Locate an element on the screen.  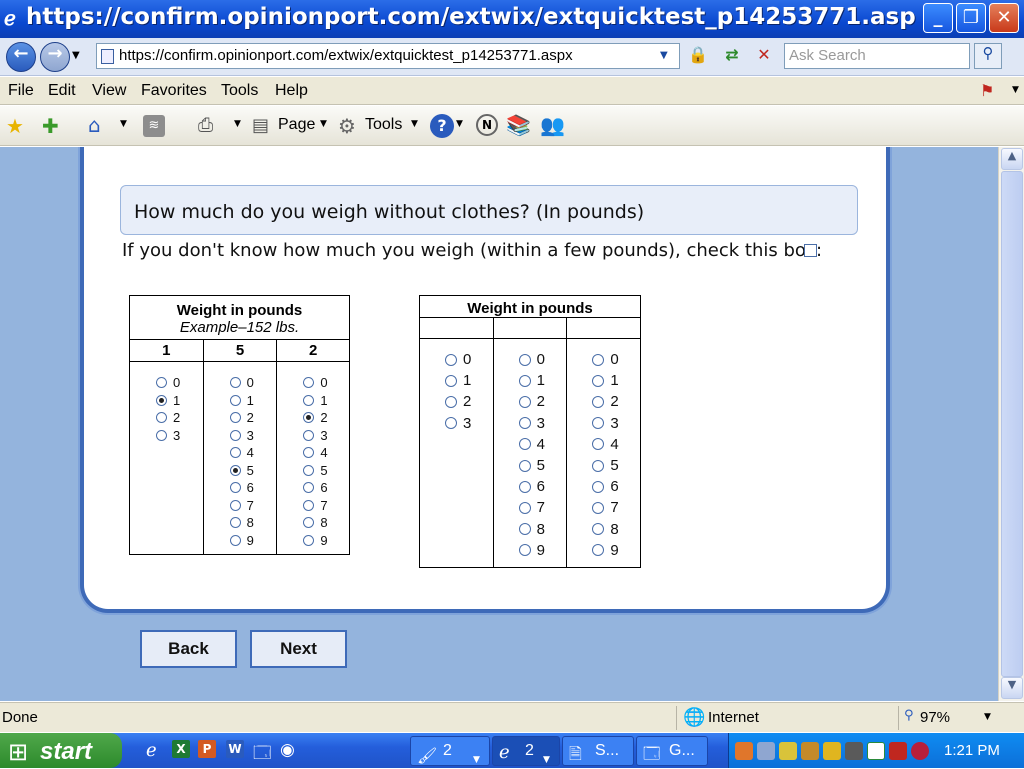
answer-ones-option: 0 is located at coordinates (616, 359).